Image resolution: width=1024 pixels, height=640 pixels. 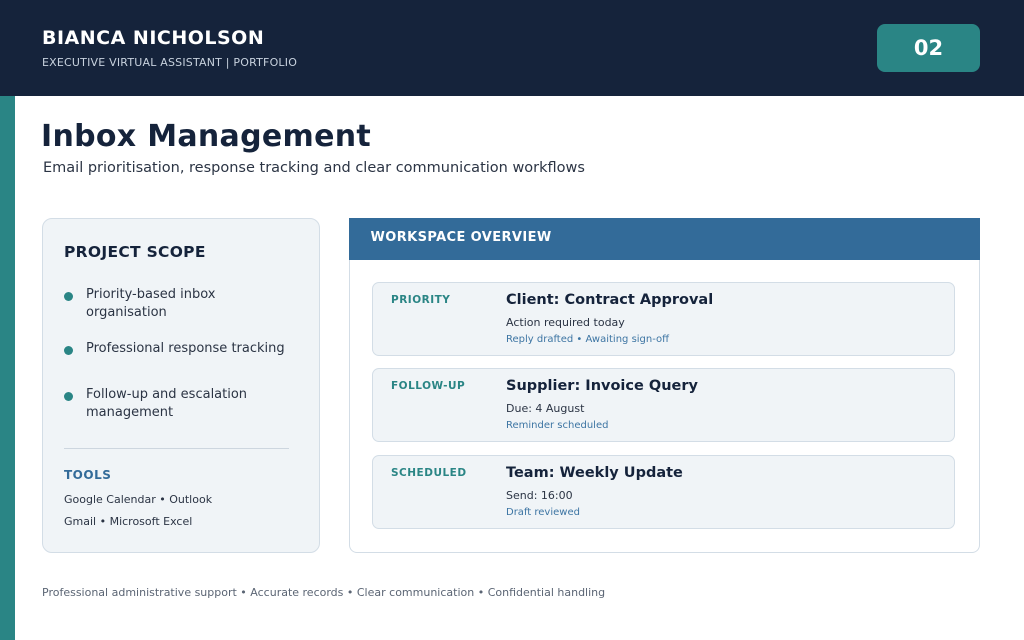 What do you see at coordinates (588, 339) in the screenshot?
I see `email-status: Reply drafted • Awaiting sign-off` at bounding box center [588, 339].